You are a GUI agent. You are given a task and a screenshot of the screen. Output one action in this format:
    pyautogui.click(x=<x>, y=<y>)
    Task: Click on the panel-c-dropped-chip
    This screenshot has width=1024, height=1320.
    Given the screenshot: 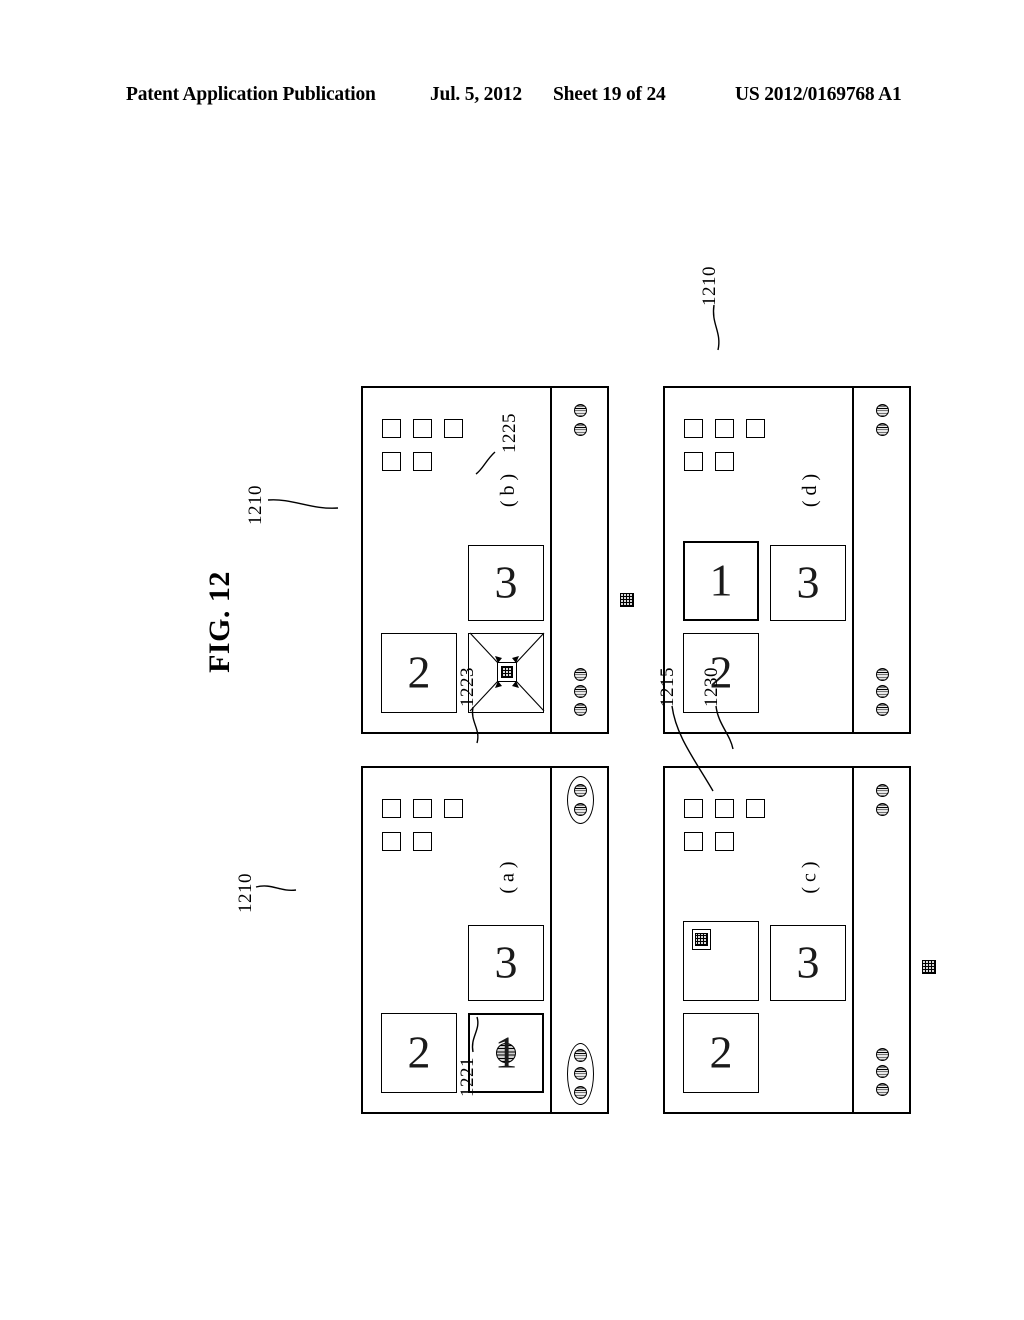 What is the action you would take?
    pyautogui.click(x=701, y=939)
    